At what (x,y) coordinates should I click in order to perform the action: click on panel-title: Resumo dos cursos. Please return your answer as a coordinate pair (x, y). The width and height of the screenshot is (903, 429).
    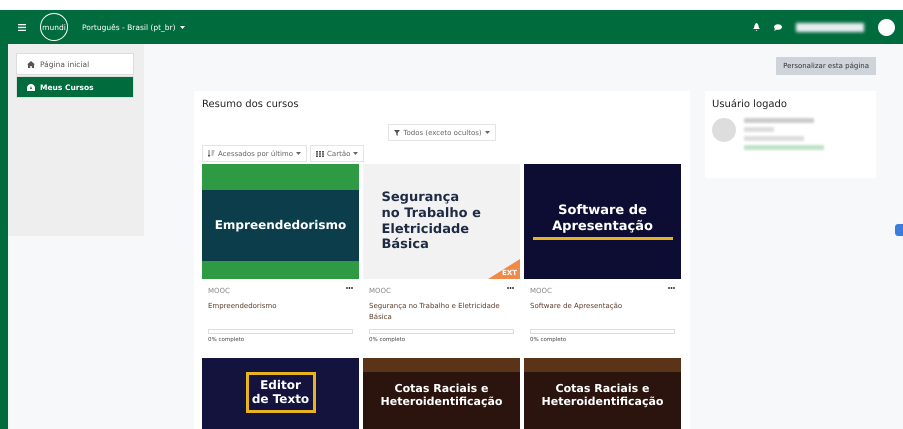
    Looking at the image, I should click on (251, 104).